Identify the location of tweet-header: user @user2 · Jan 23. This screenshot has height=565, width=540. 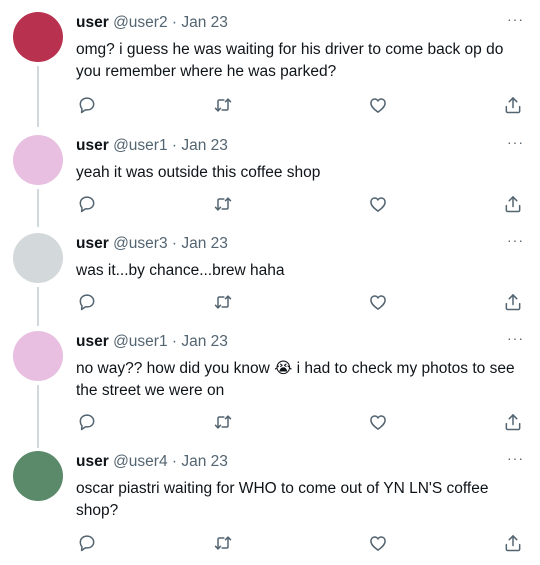
(152, 23).